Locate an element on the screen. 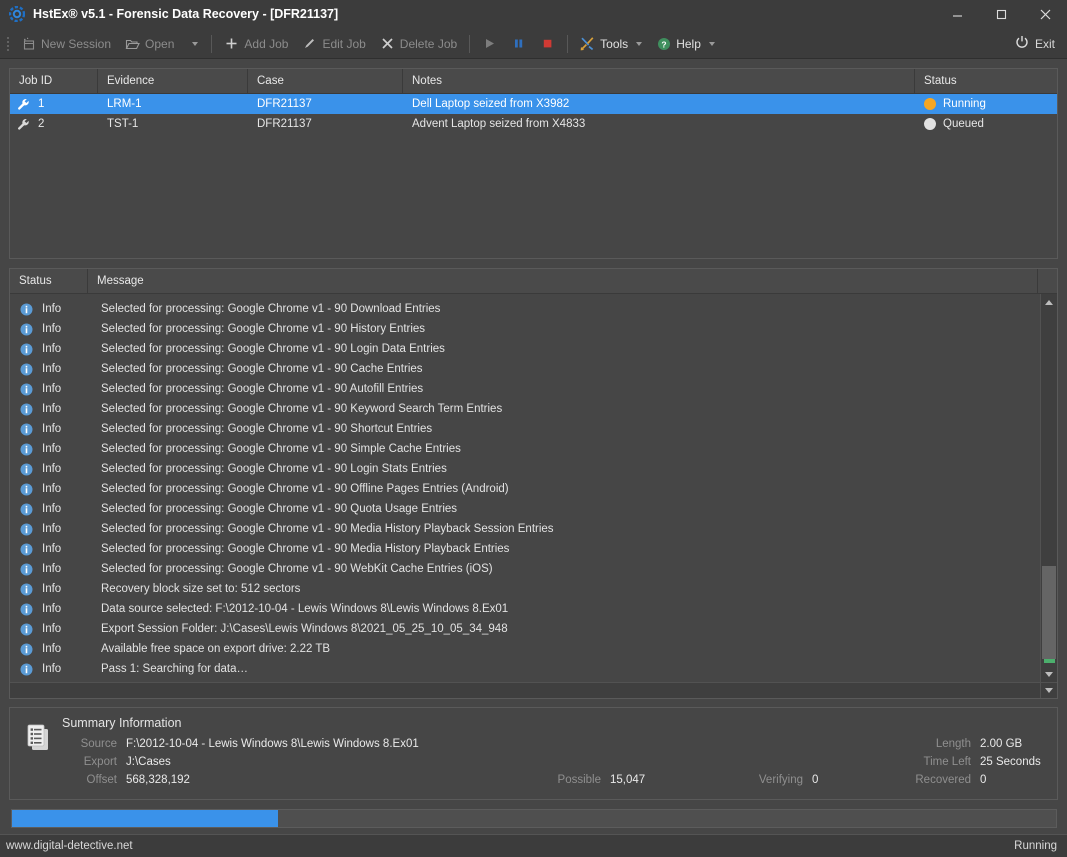 This screenshot has width=1067, height=857. help-icon: ? is located at coordinates (663, 43).